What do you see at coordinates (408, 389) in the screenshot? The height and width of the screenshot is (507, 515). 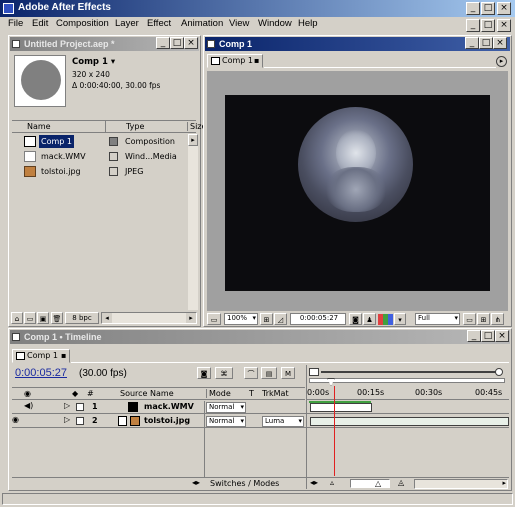 I see `time-ruler: 0:00s 00:15s 00:30s 00:45s` at bounding box center [408, 389].